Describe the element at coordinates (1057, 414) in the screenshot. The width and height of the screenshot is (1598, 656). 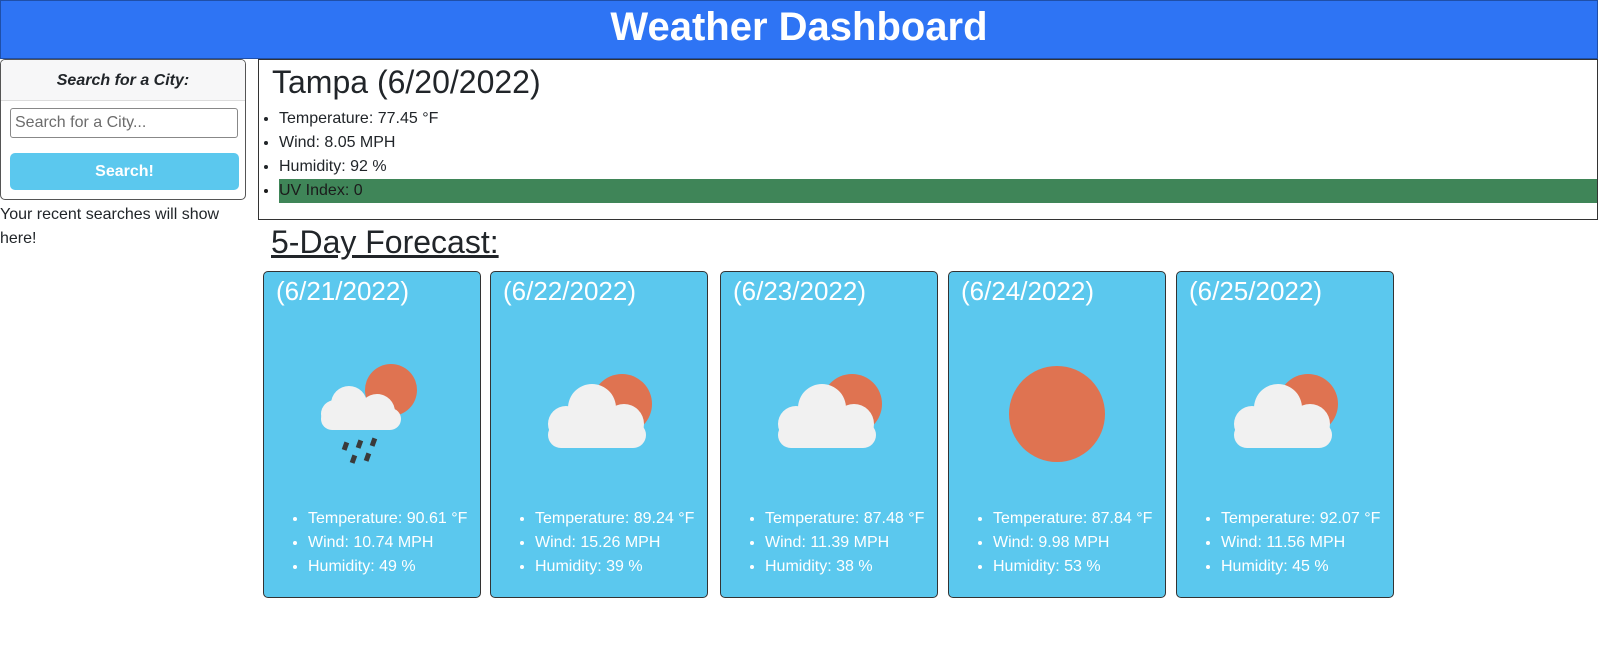
I see `sun-icon` at that location.